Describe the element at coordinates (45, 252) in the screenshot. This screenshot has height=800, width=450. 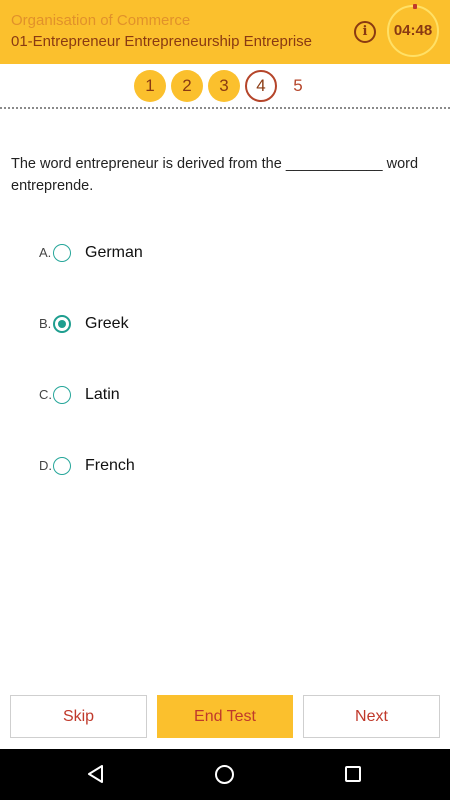
I see `option-letter: A.` at that location.